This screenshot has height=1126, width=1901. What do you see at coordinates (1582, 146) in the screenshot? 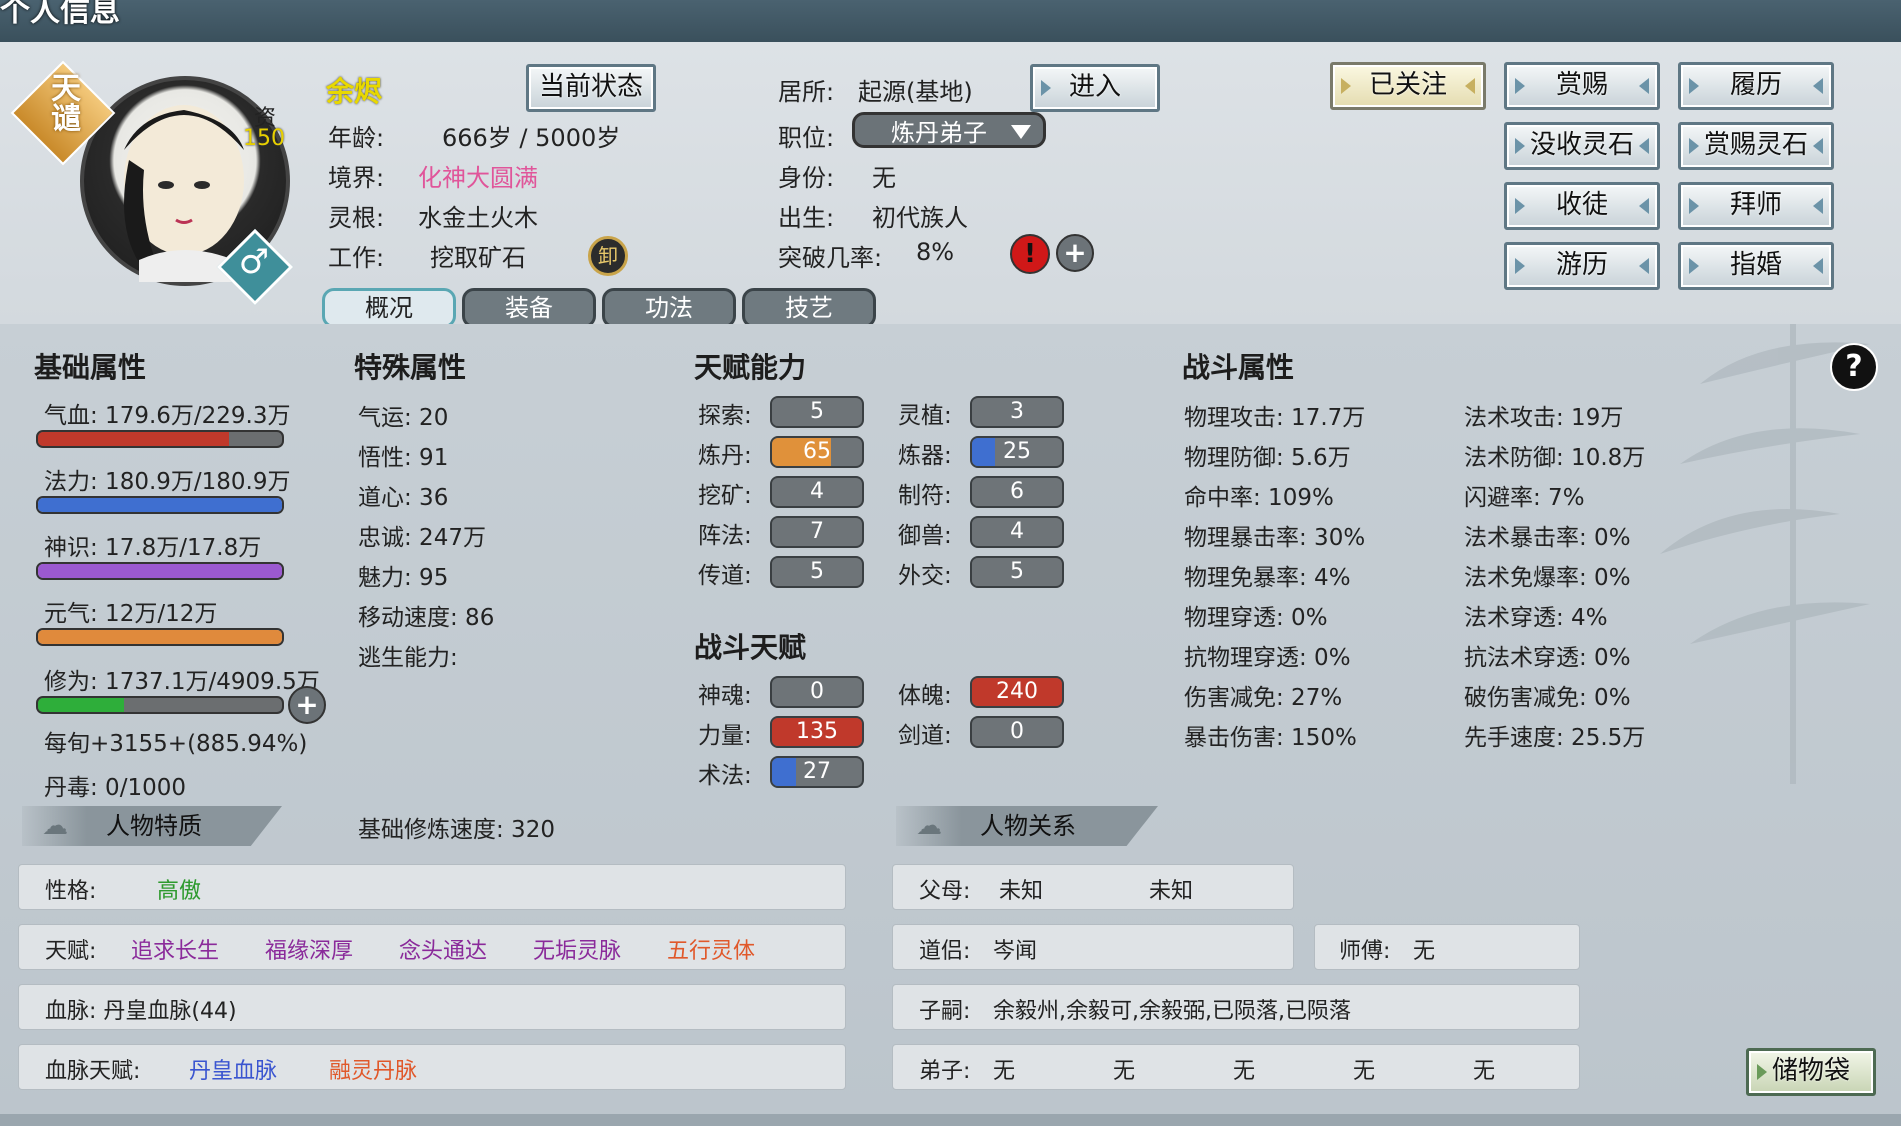
I see `confiscate-stone-button: 没收灵石` at bounding box center [1582, 146].